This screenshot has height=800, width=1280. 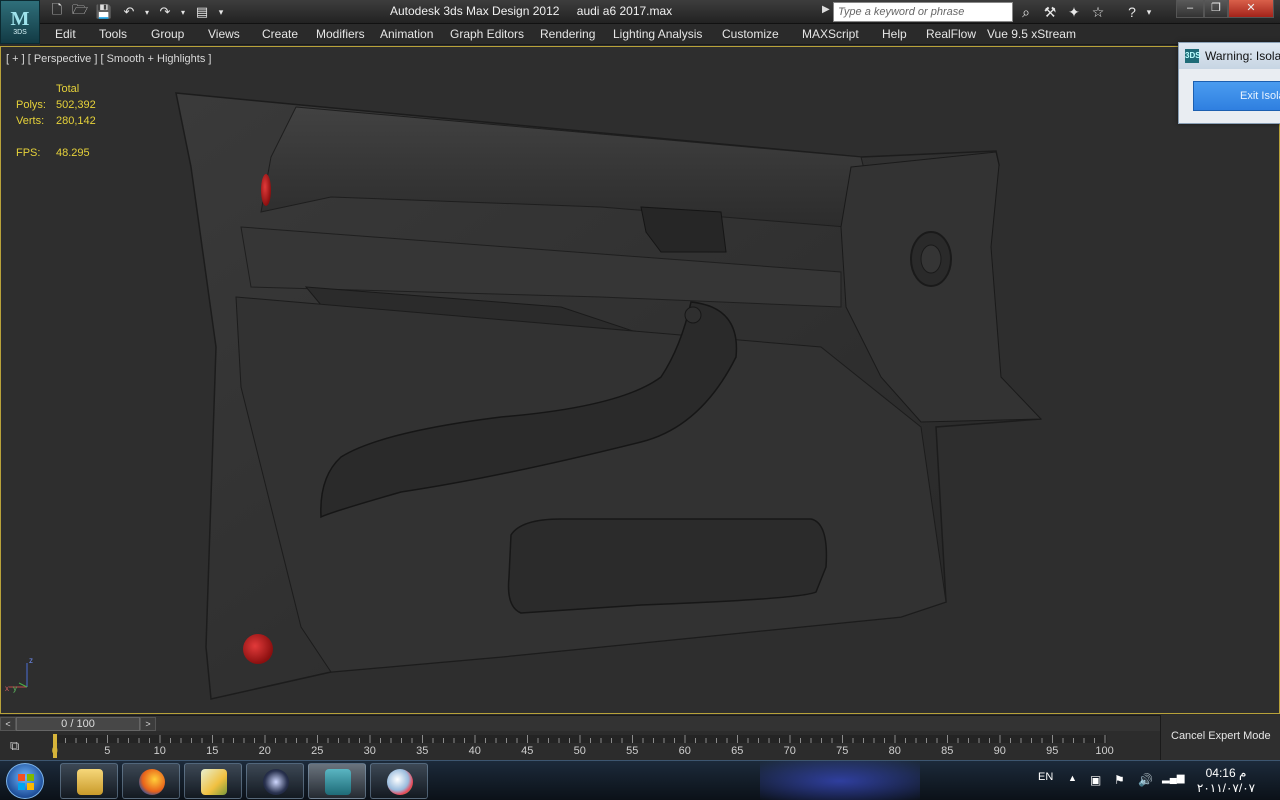 What do you see at coordinates (1216, 9) in the screenshot?
I see `maximize-button: ❐` at bounding box center [1216, 9].